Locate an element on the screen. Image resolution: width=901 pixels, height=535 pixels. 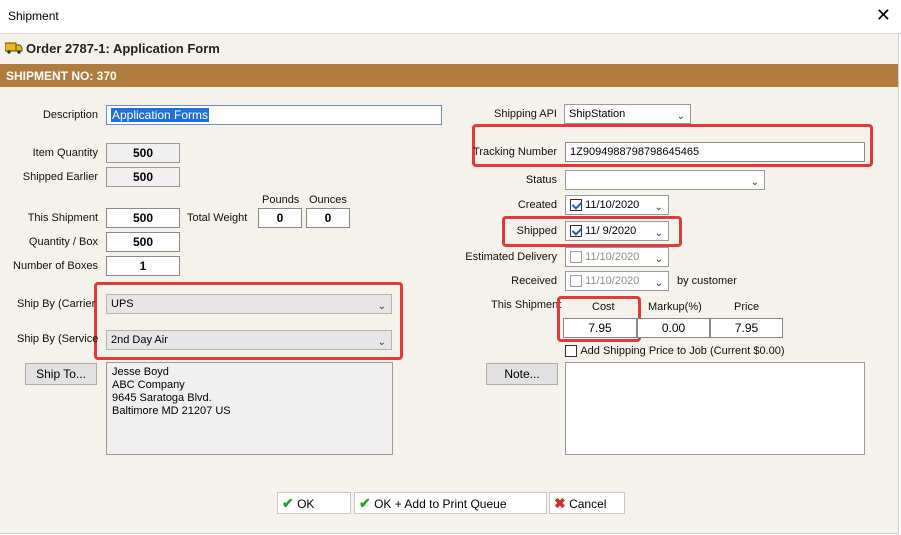
estimated-delivery-date: 11/10/2020 is located at coordinates (612, 257).